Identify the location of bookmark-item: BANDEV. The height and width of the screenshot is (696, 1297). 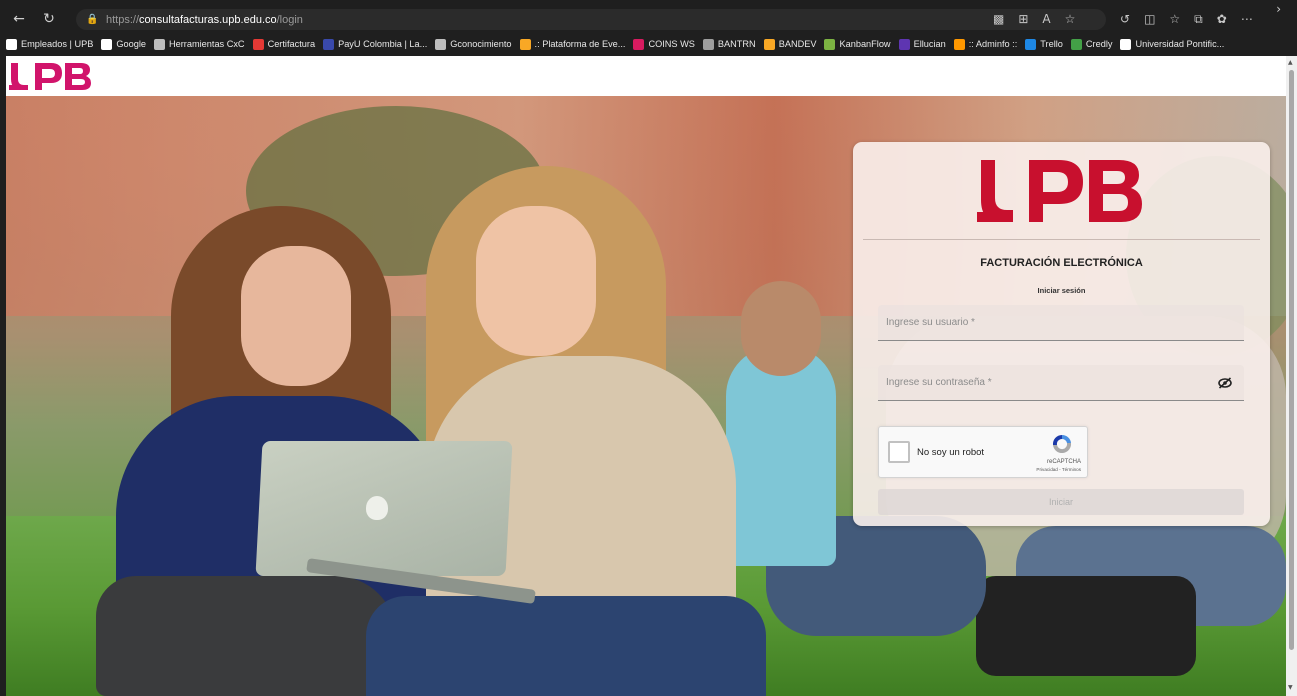
(790, 44).